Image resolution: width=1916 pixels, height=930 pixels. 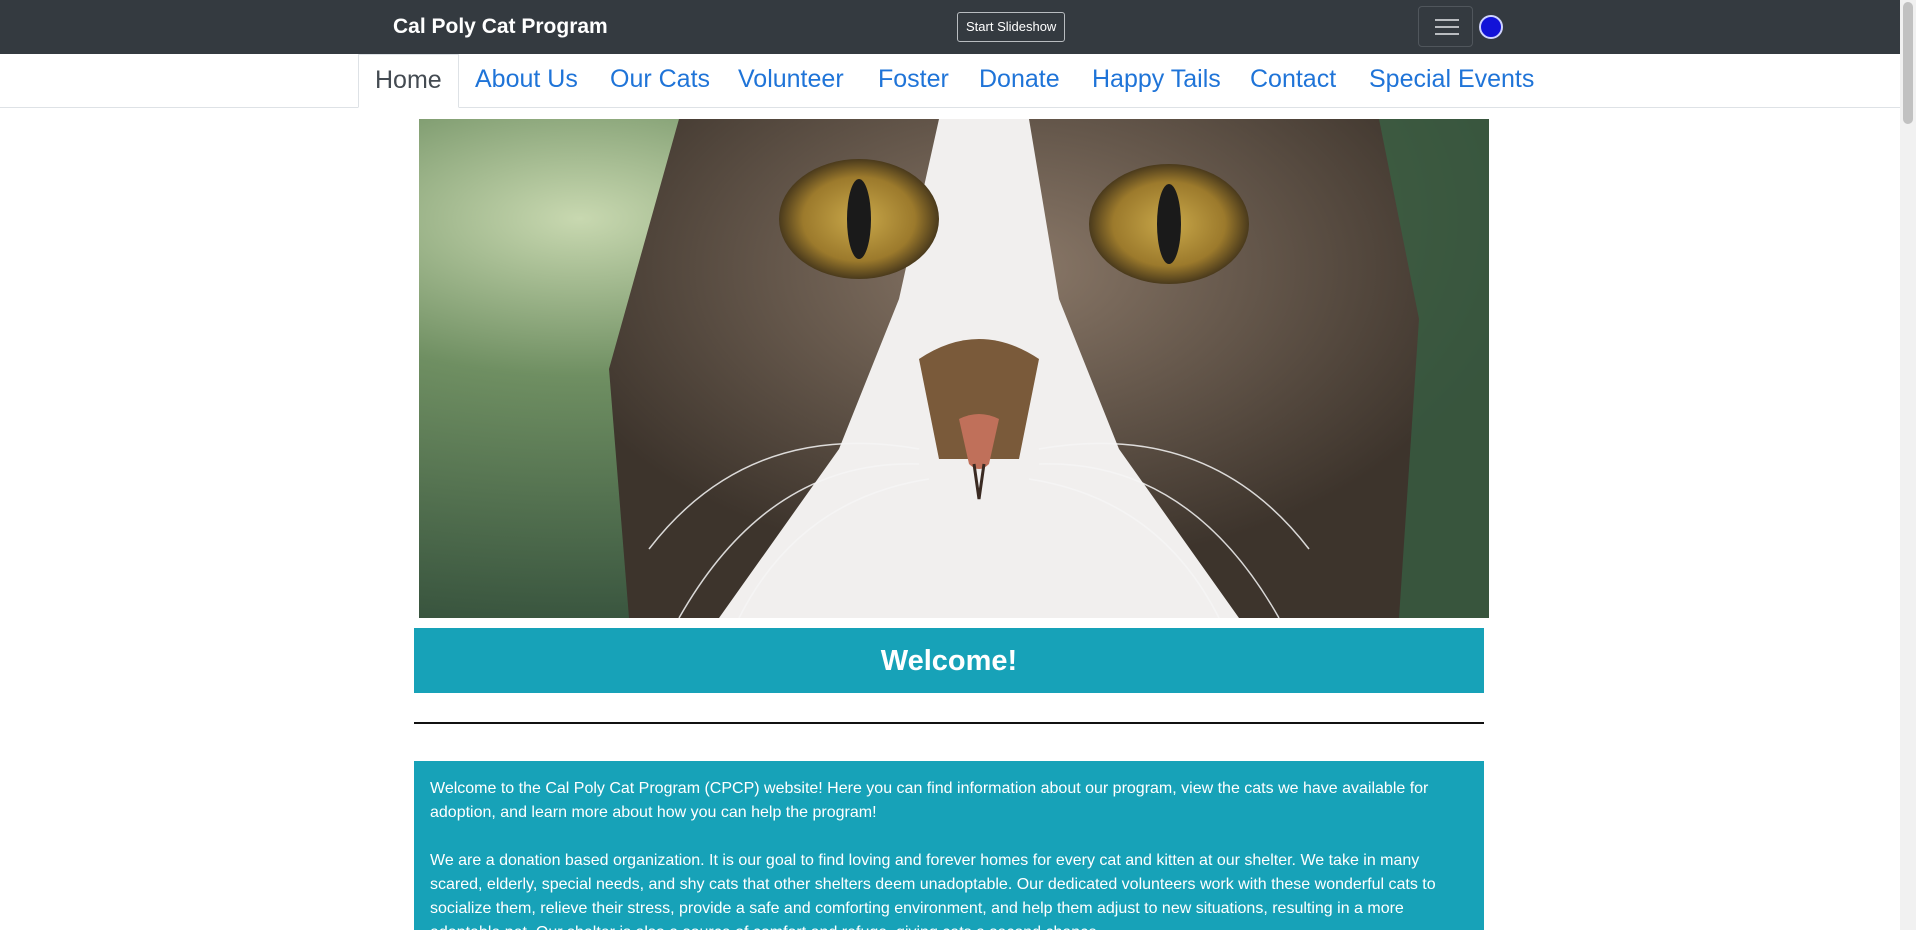 I want to click on scrollbar-thumb, so click(x=1908, y=63).